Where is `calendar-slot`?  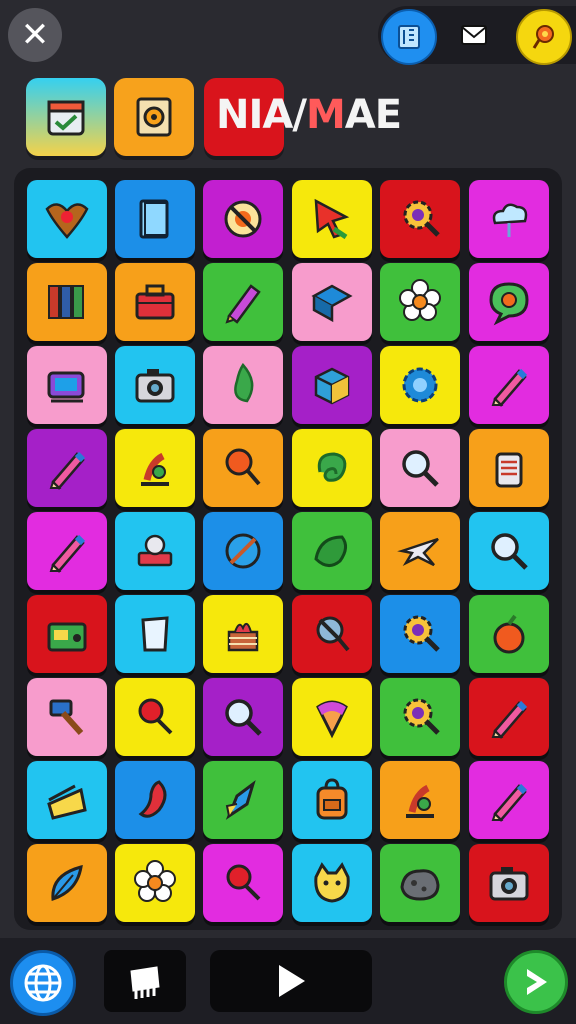 calendar-slot is located at coordinates (66, 117).